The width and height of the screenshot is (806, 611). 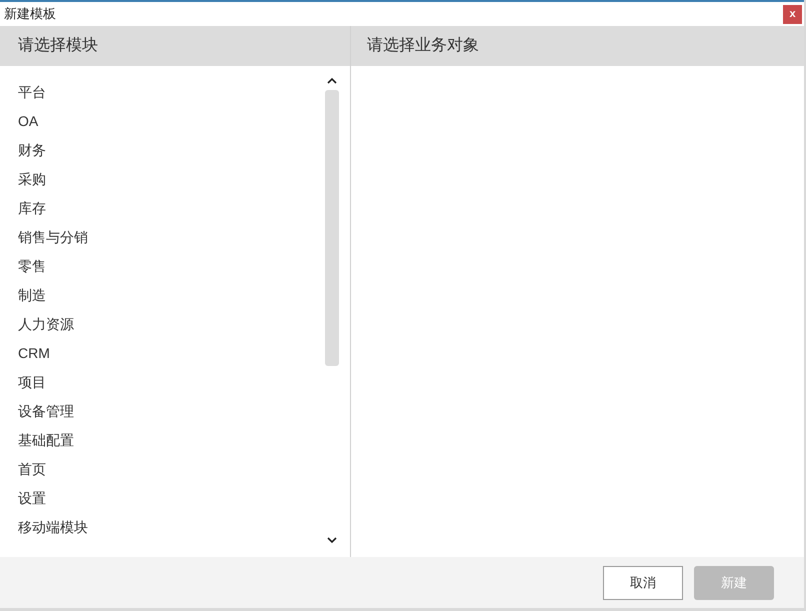 I want to click on scrollbar-thumb, so click(x=332, y=228).